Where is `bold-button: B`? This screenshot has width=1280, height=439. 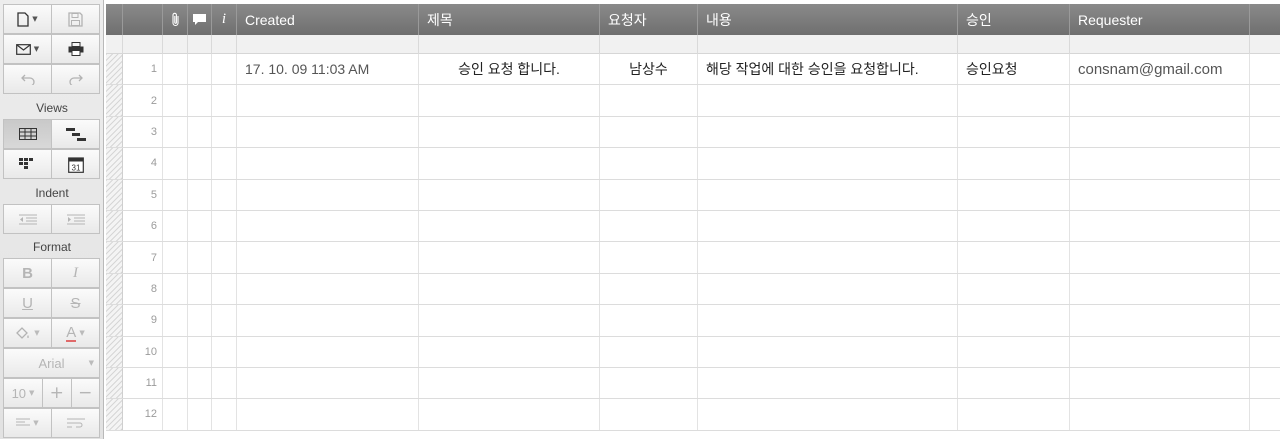
bold-button: B is located at coordinates (27, 273).